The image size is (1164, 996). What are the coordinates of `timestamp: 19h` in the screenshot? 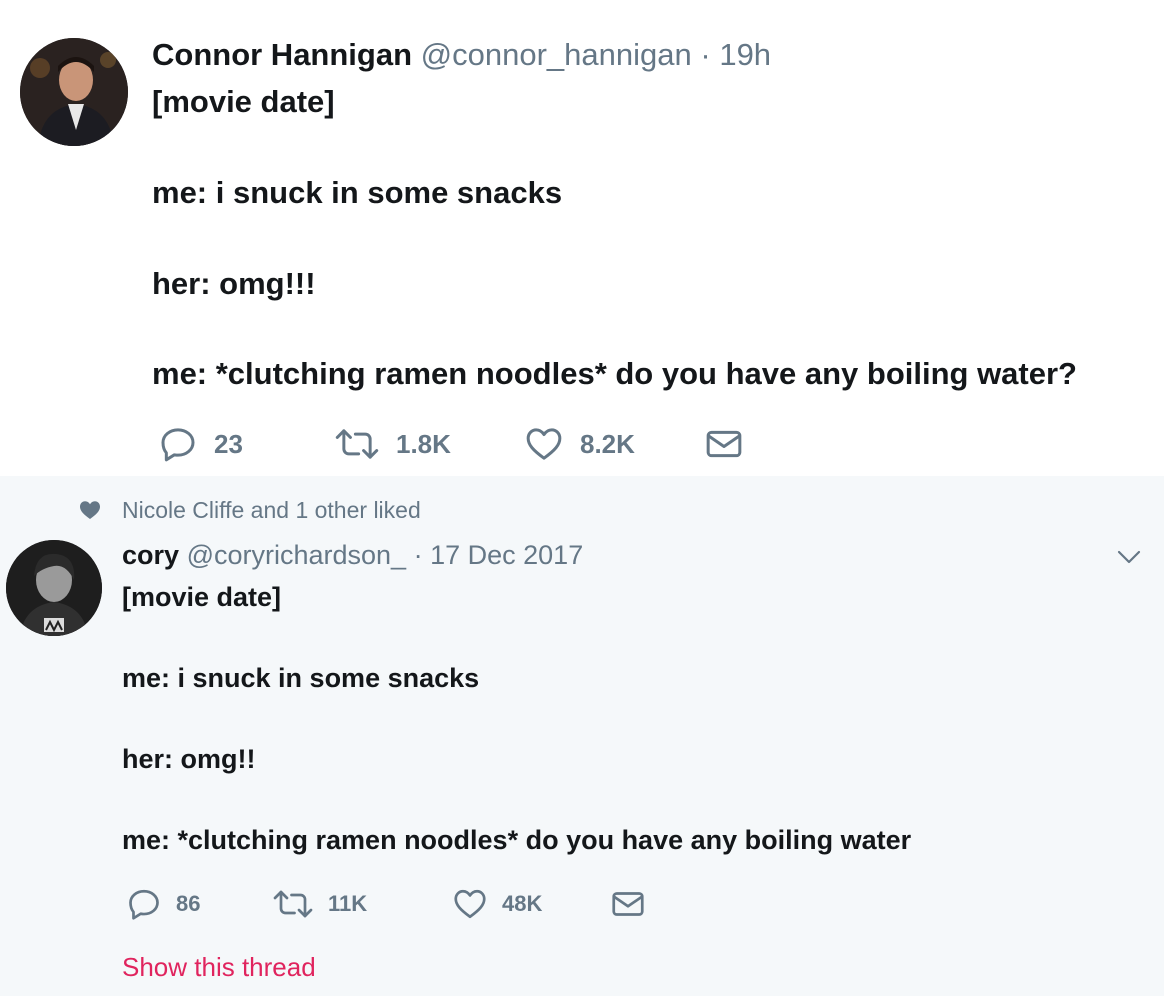 It's located at (745, 54).